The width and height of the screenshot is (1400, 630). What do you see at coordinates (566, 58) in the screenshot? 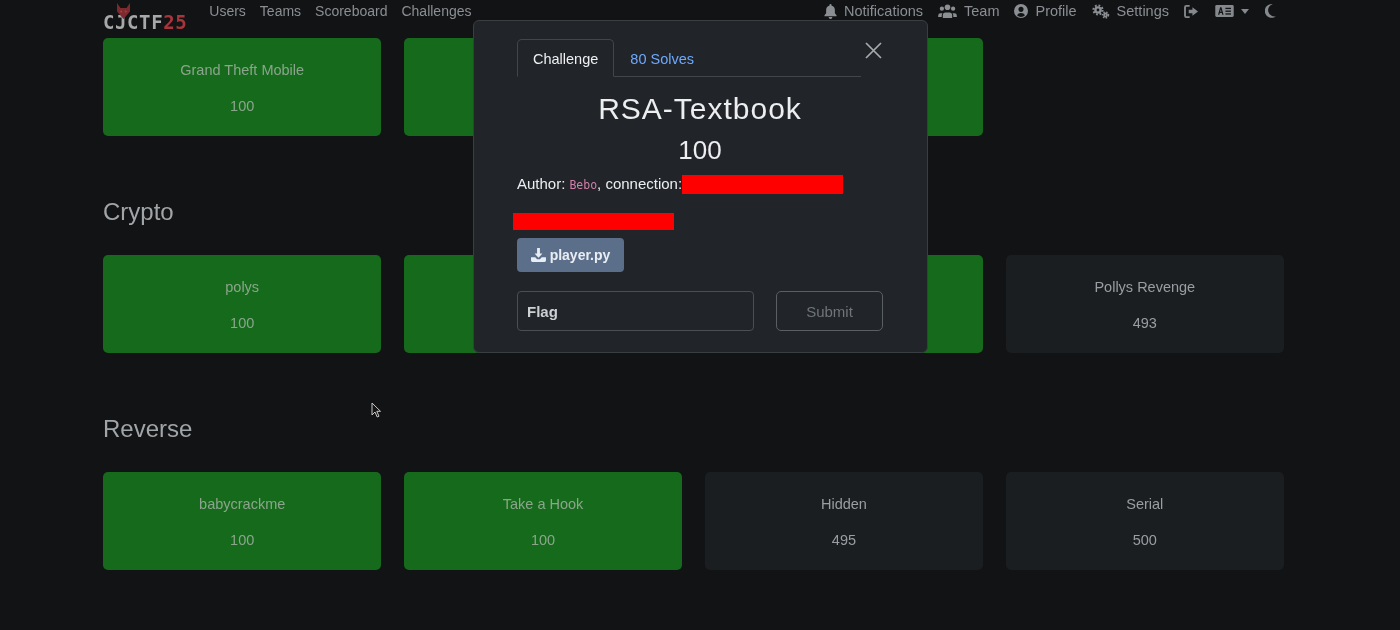
I see `tab: Challenge` at bounding box center [566, 58].